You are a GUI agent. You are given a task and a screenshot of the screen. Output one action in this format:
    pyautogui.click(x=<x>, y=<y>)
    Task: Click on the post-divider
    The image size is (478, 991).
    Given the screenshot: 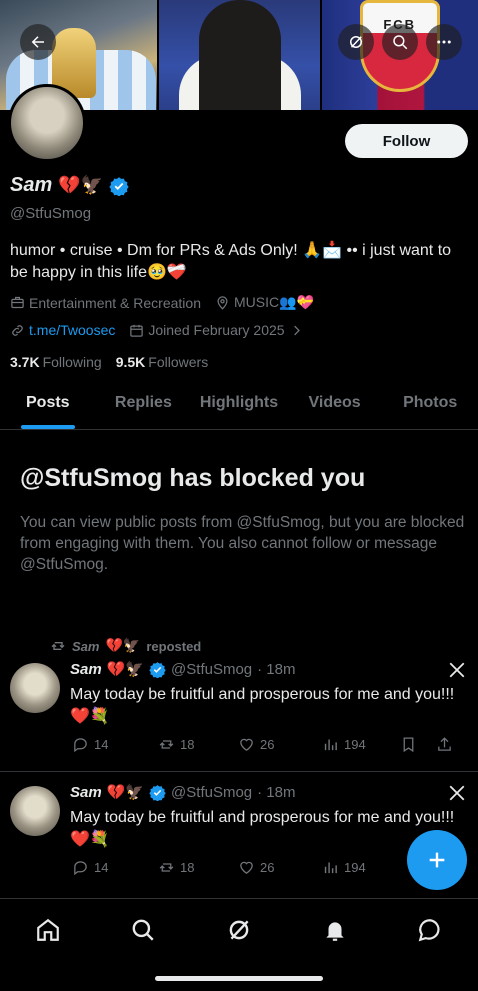 What is the action you would take?
    pyautogui.click(x=239, y=771)
    